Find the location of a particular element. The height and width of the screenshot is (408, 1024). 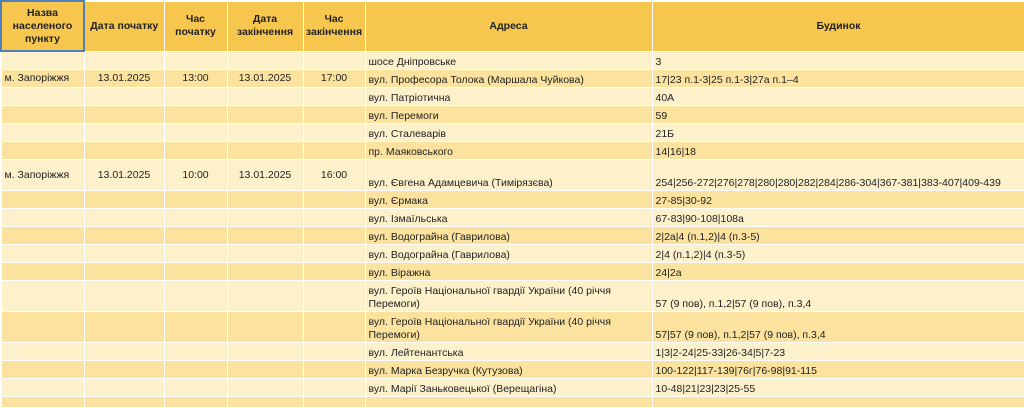

cell-building: 21Б is located at coordinates (837, 132).